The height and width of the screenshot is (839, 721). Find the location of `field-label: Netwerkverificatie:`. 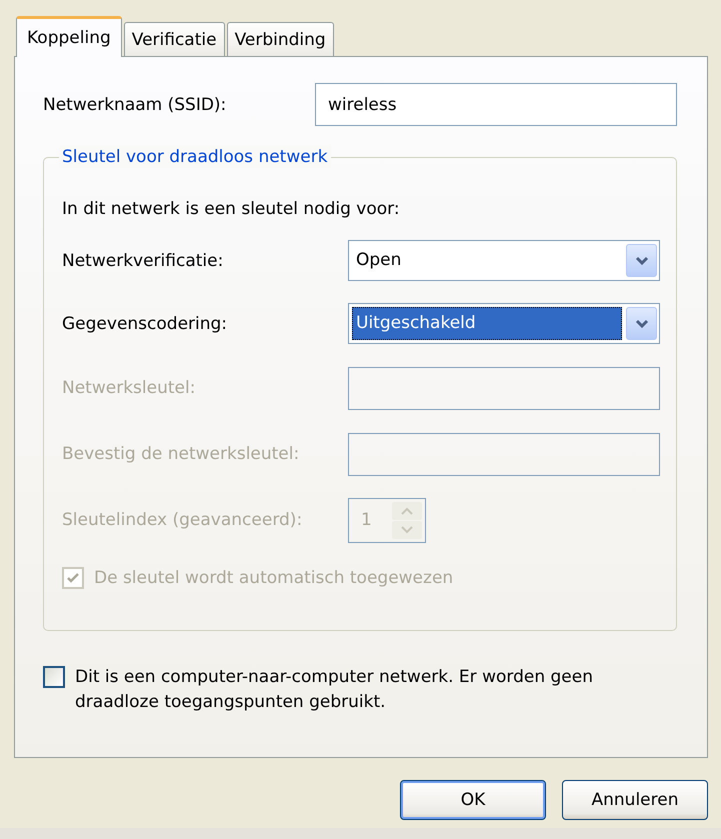

field-label: Netwerkverificatie: is located at coordinates (143, 261).